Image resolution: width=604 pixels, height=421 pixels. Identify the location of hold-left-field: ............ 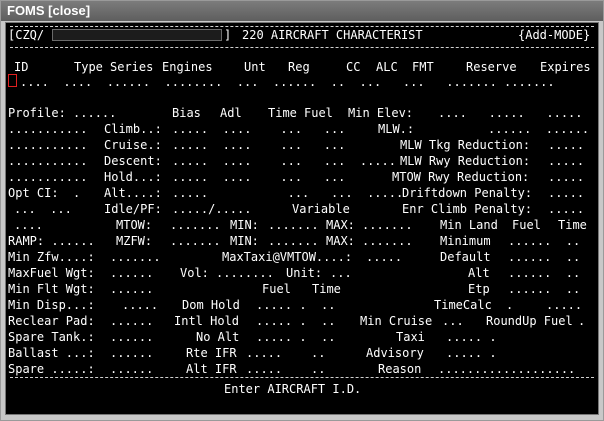
(47, 177).